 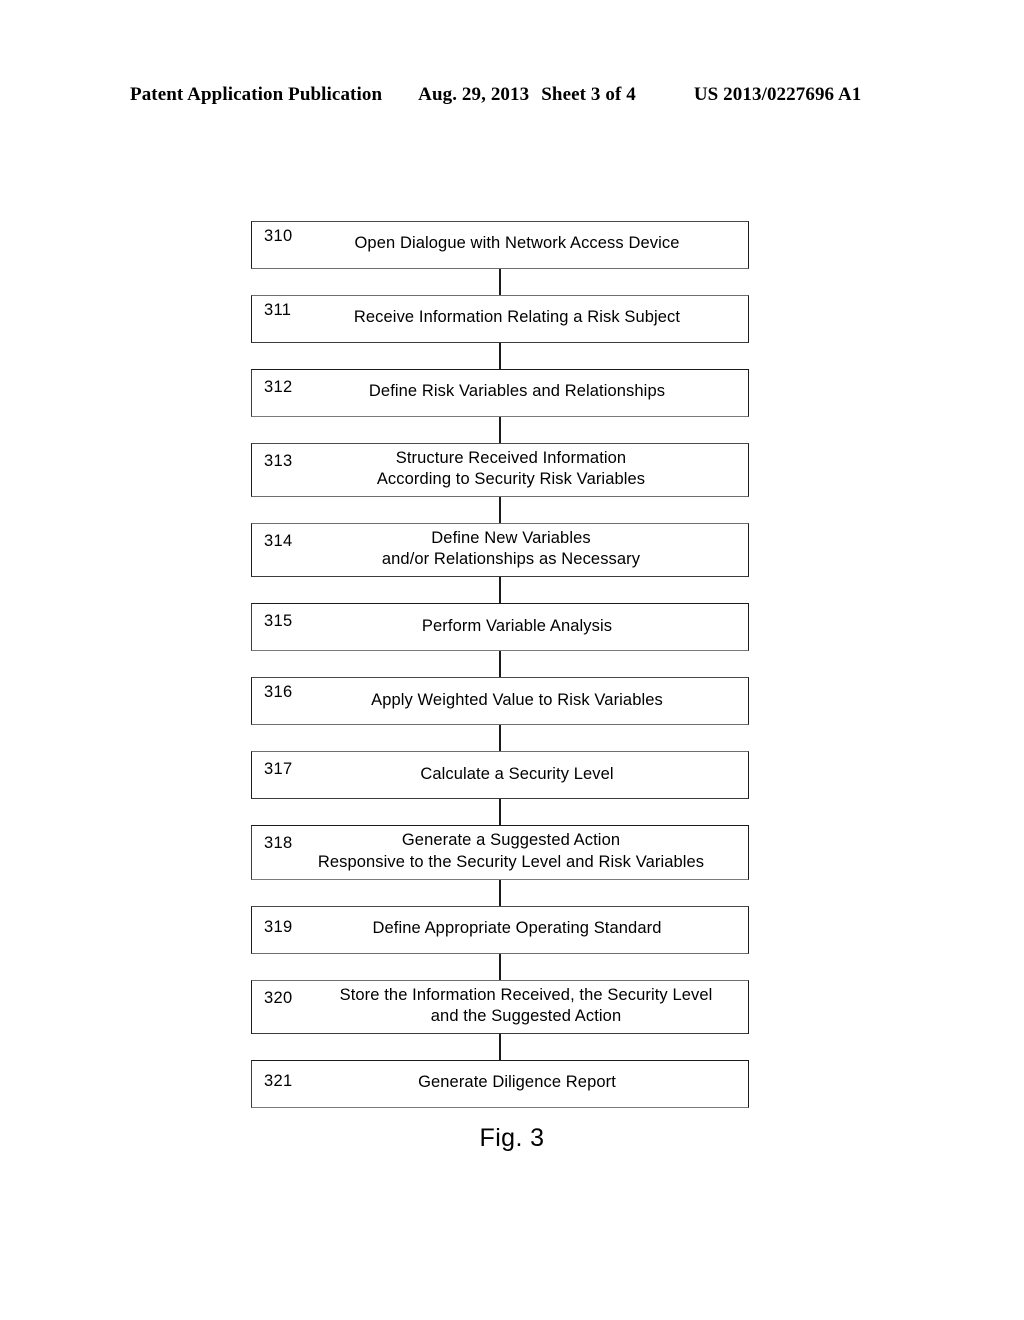 What do you see at coordinates (517, 391) in the screenshot?
I see `flowchart-node-label-line: Define Risk Variables and Relationships` at bounding box center [517, 391].